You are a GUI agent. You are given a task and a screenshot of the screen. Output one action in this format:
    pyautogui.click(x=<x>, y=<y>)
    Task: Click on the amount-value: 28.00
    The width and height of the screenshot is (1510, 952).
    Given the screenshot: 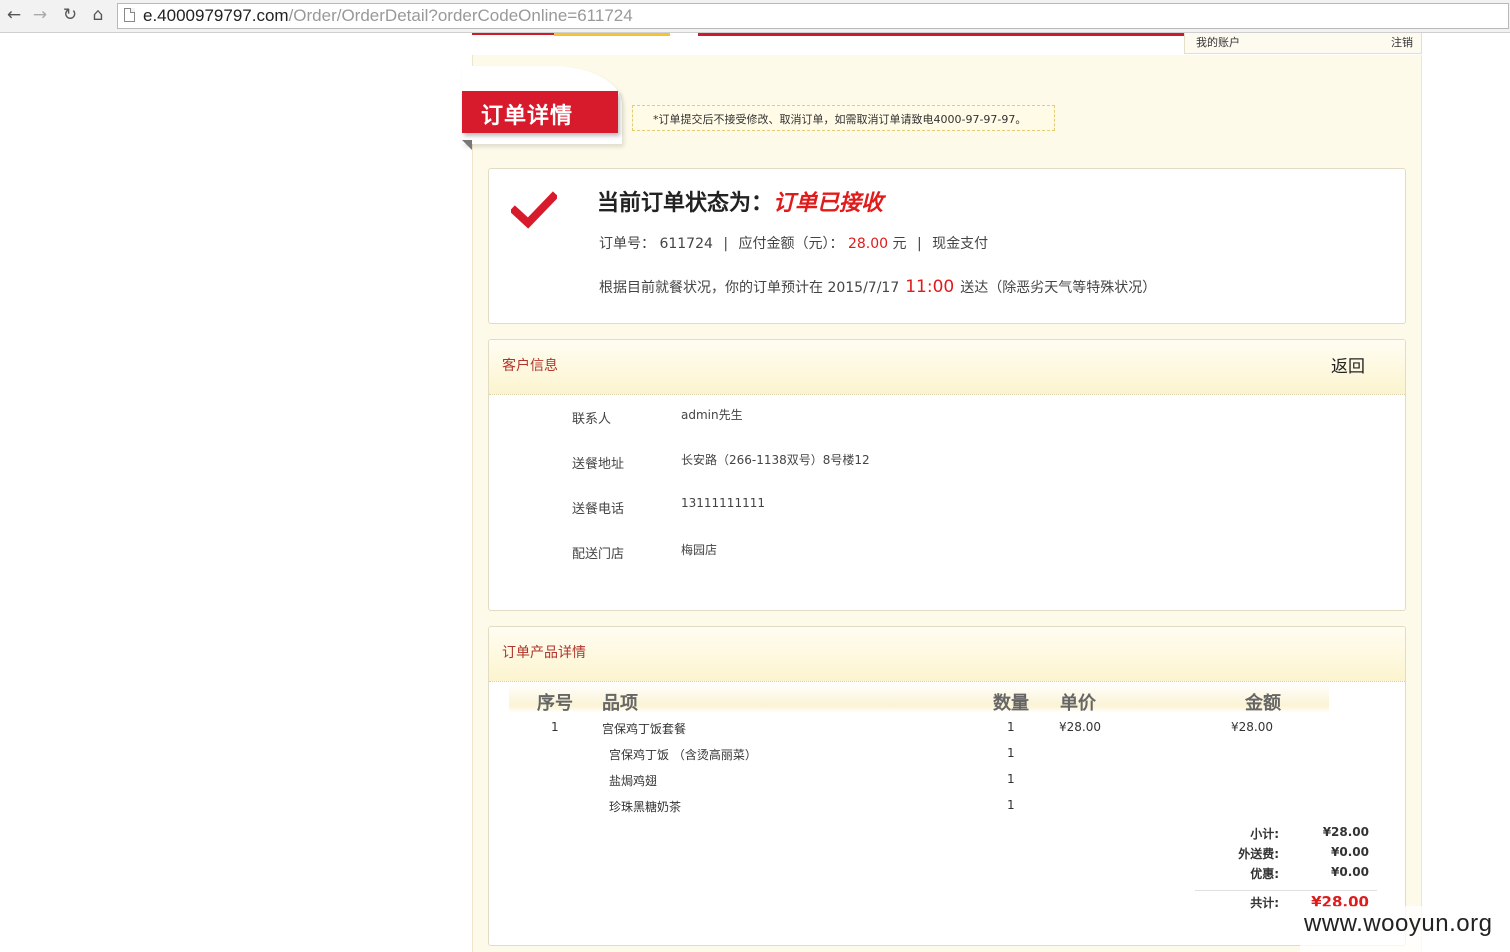 What is the action you would take?
    pyautogui.click(x=868, y=244)
    